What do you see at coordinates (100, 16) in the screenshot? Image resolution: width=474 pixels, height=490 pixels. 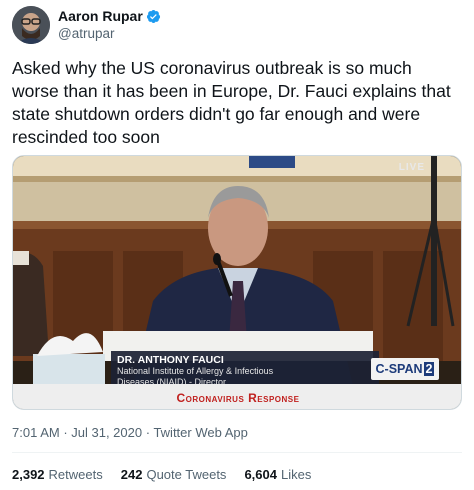 I see `author-display-name: Aaron Rupar` at bounding box center [100, 16].